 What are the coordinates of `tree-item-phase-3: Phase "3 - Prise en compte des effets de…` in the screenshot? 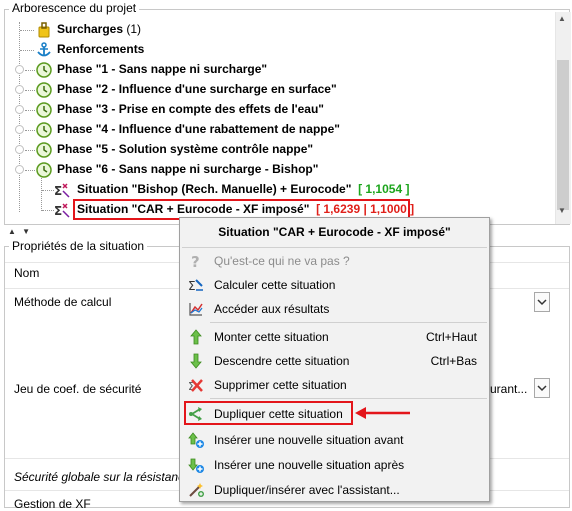 It's located at (270, 109).